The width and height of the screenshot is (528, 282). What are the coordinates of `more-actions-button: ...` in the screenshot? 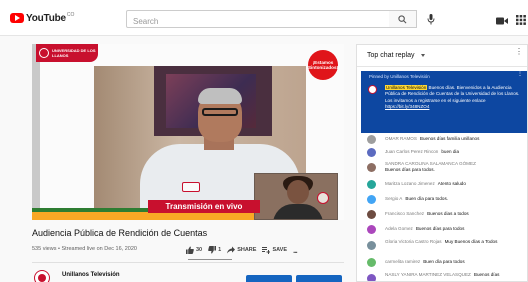 It's located at (295, 250).